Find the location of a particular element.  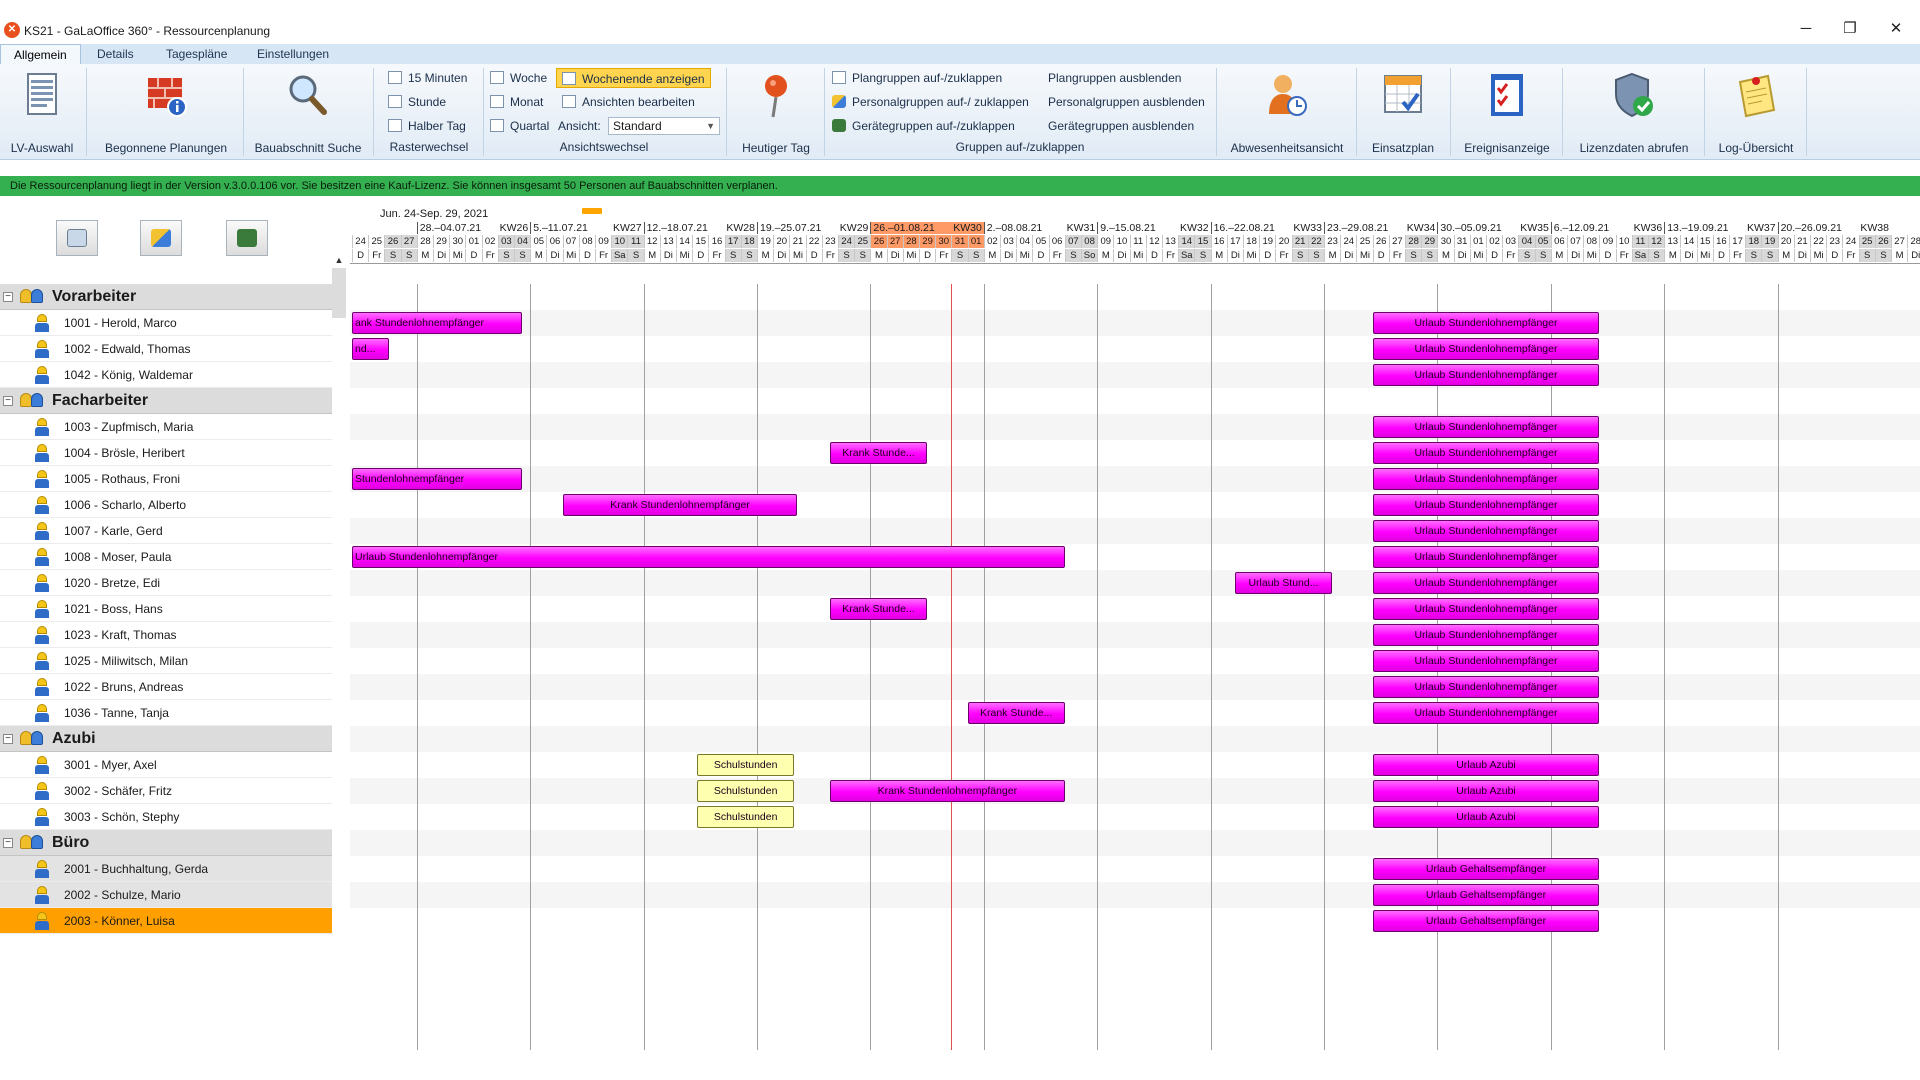

schedule-bar: Schulstunden is located at coordinates (746, 817).